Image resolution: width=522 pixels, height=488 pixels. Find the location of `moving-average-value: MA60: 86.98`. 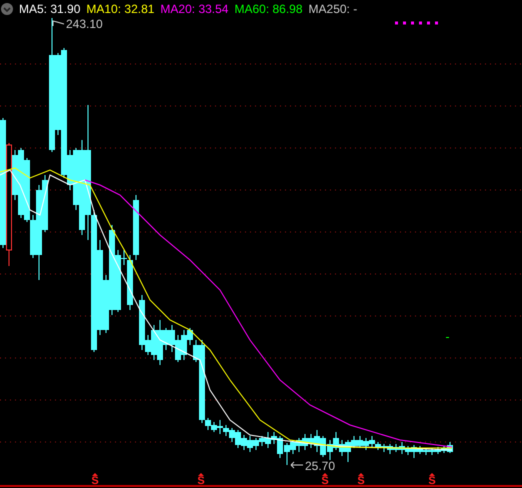

moving-average-value: MA60: 86.98 is located at coordinates (268, 9).